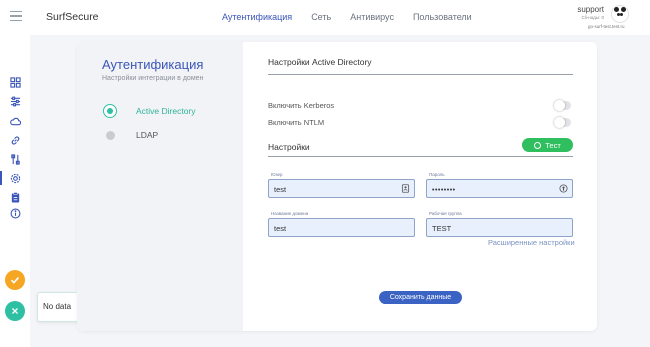 Image resolution: width=650 pixels, height=347 pixels. I want to click on circle-icon, so click(538, 145).